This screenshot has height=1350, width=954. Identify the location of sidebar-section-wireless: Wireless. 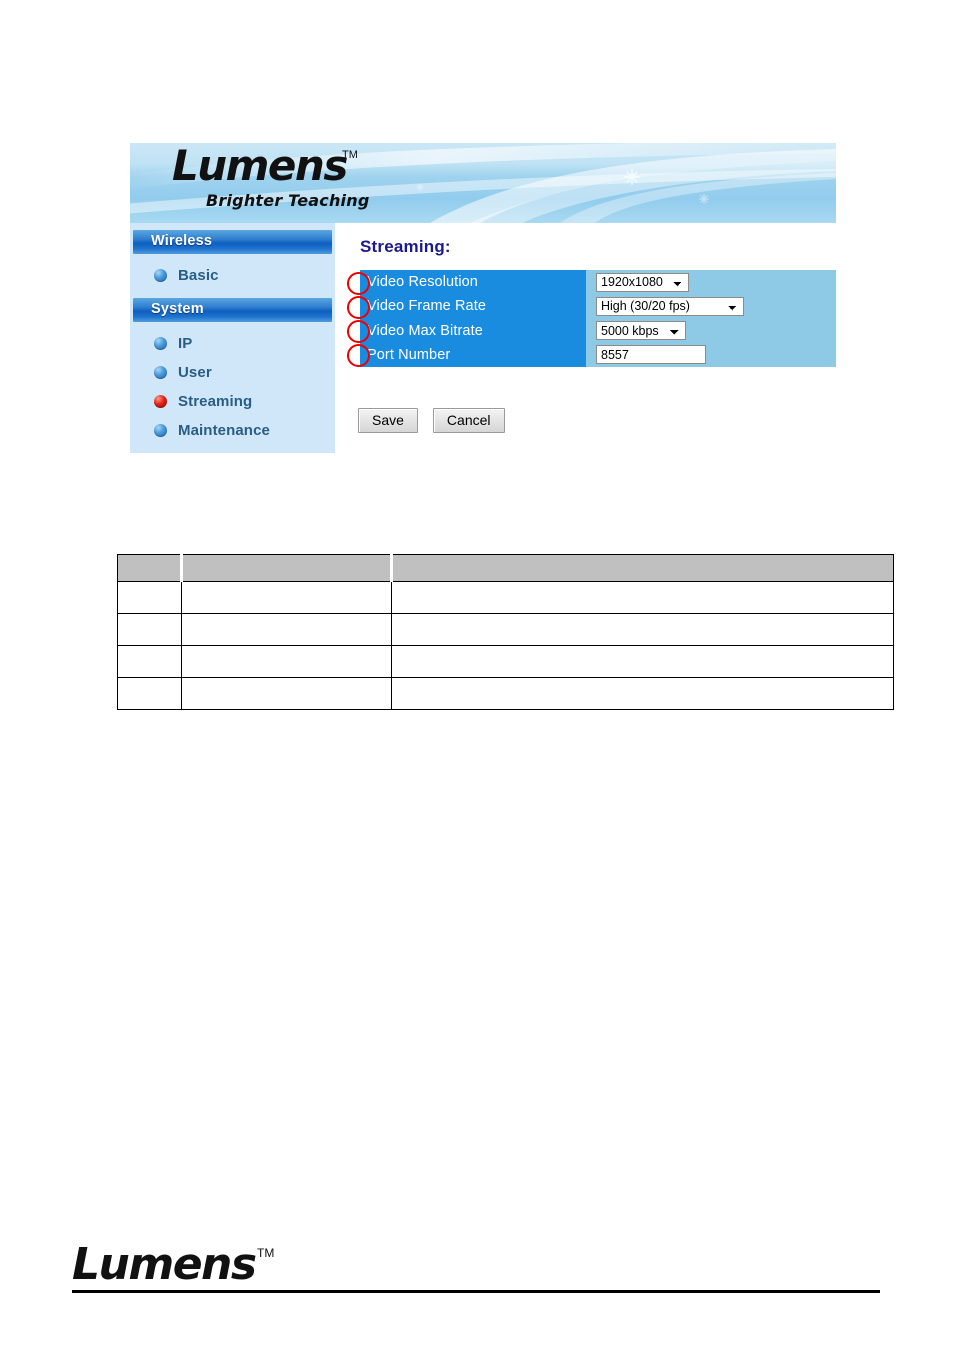
(232, 242).